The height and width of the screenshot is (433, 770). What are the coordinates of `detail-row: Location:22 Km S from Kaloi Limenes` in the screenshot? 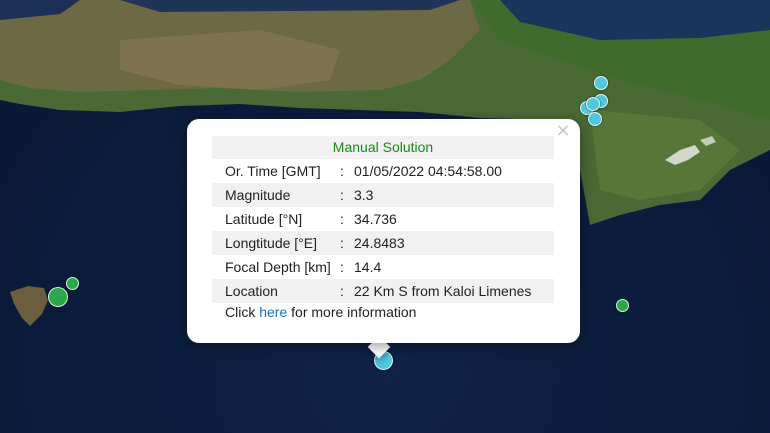 It's located at (383, 291).